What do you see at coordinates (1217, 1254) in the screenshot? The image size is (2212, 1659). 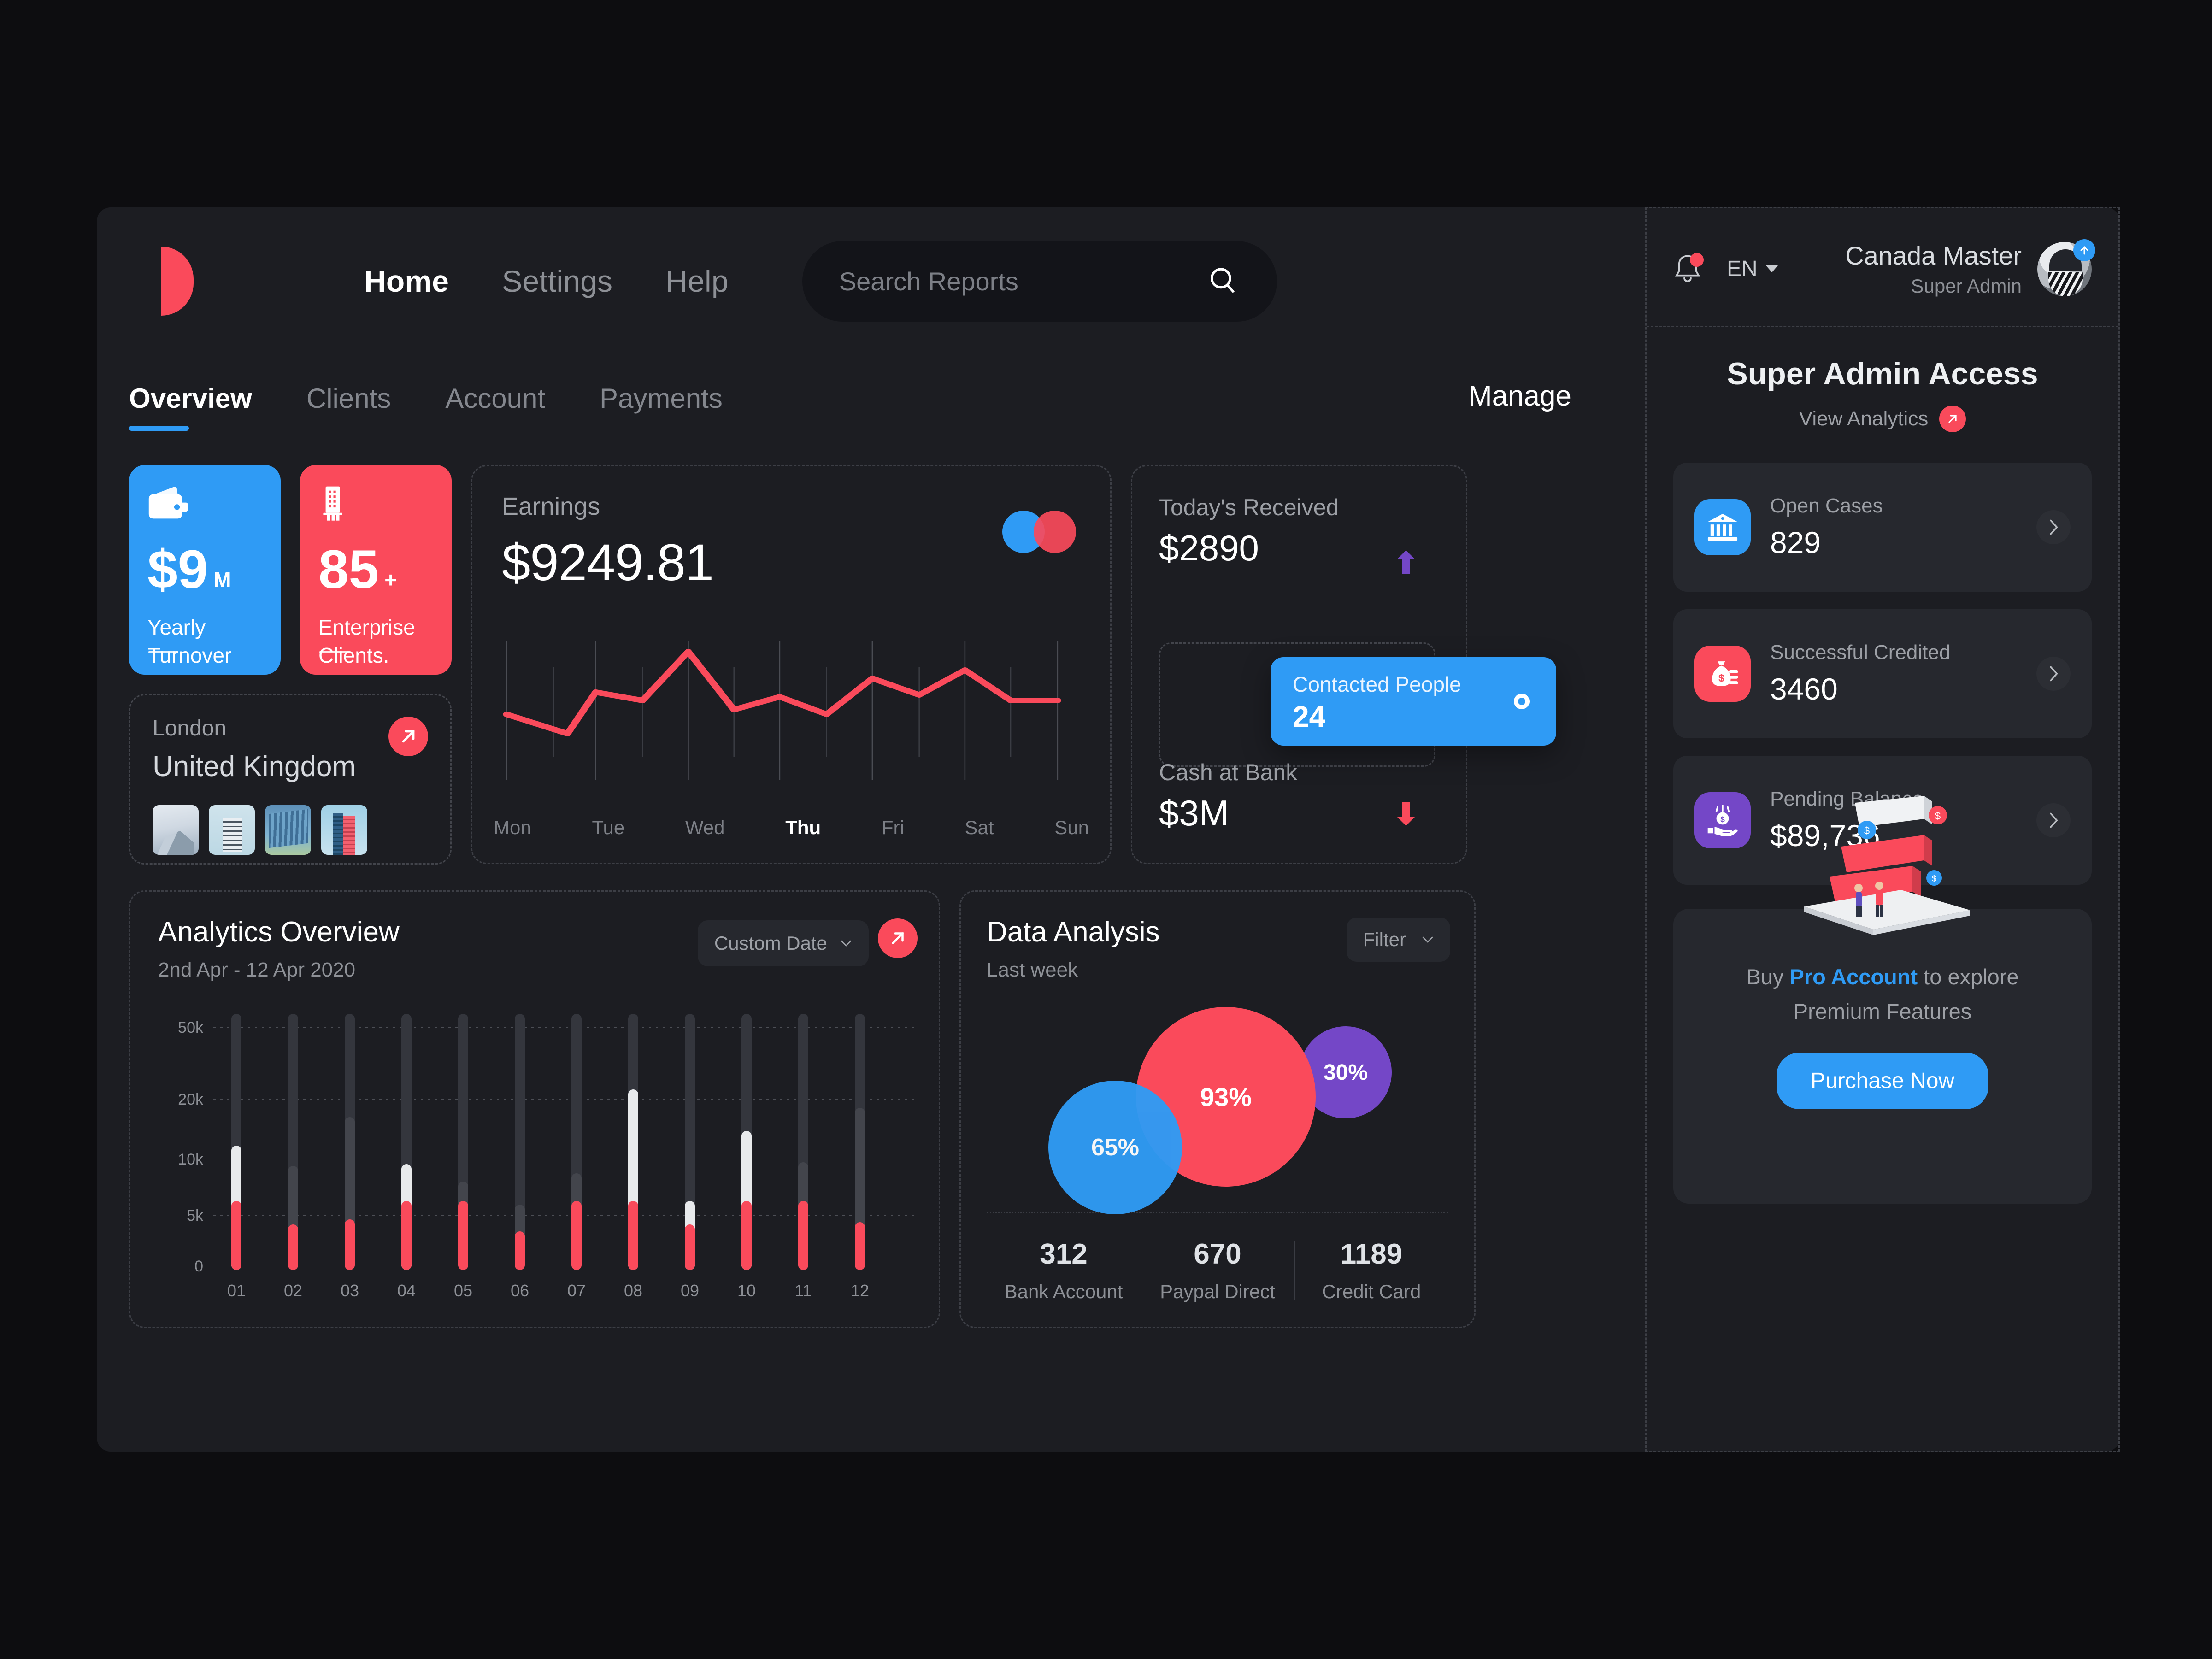 I see `footer-stat-value: 670` at bounding box center [1217, 1254].